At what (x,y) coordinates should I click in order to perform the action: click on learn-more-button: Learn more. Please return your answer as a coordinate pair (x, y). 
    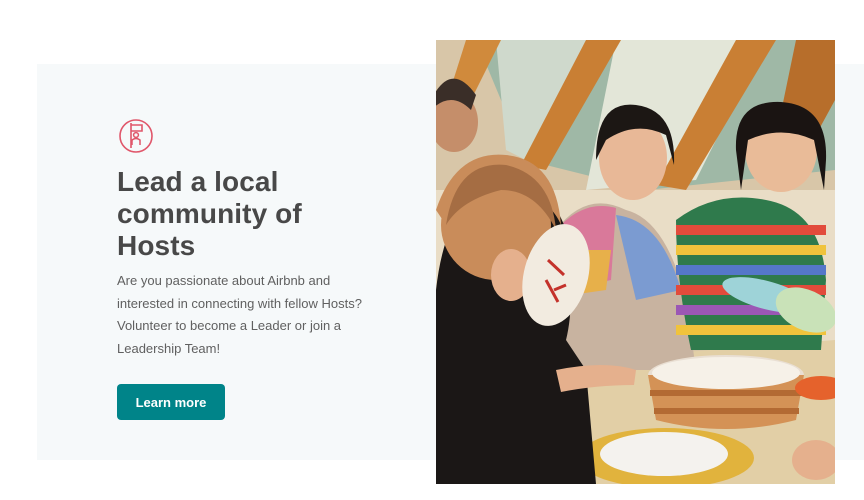
    Looking at the image, I should click on (171, 402).